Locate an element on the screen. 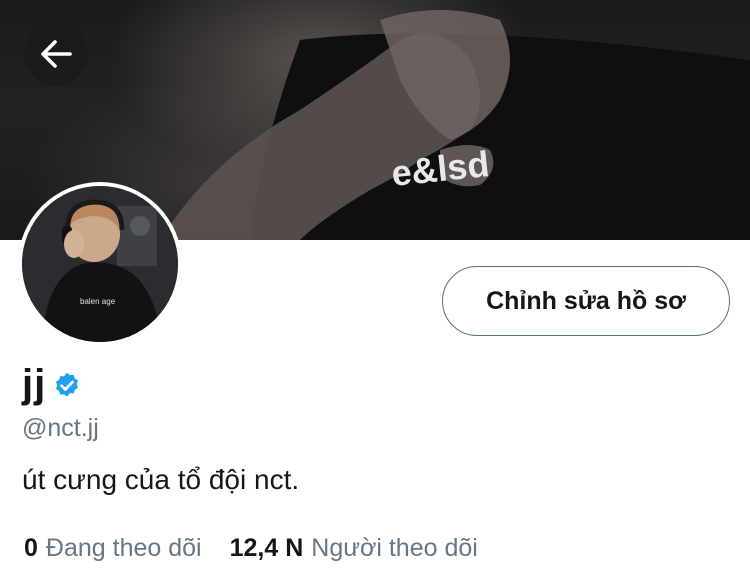 This screenshot has width=750, height=587. profile-handle: @nct.jj is located at coordinates (60, 428).